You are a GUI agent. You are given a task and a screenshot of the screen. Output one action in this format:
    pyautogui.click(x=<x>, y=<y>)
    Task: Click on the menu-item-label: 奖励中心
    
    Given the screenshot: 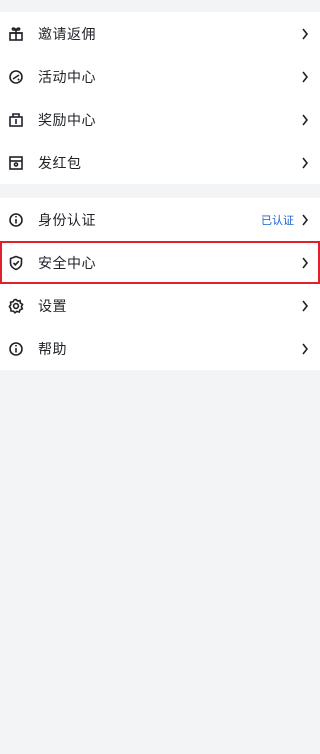 What is the action you would take?
    pyautogui.click(x=67, y=120)
    